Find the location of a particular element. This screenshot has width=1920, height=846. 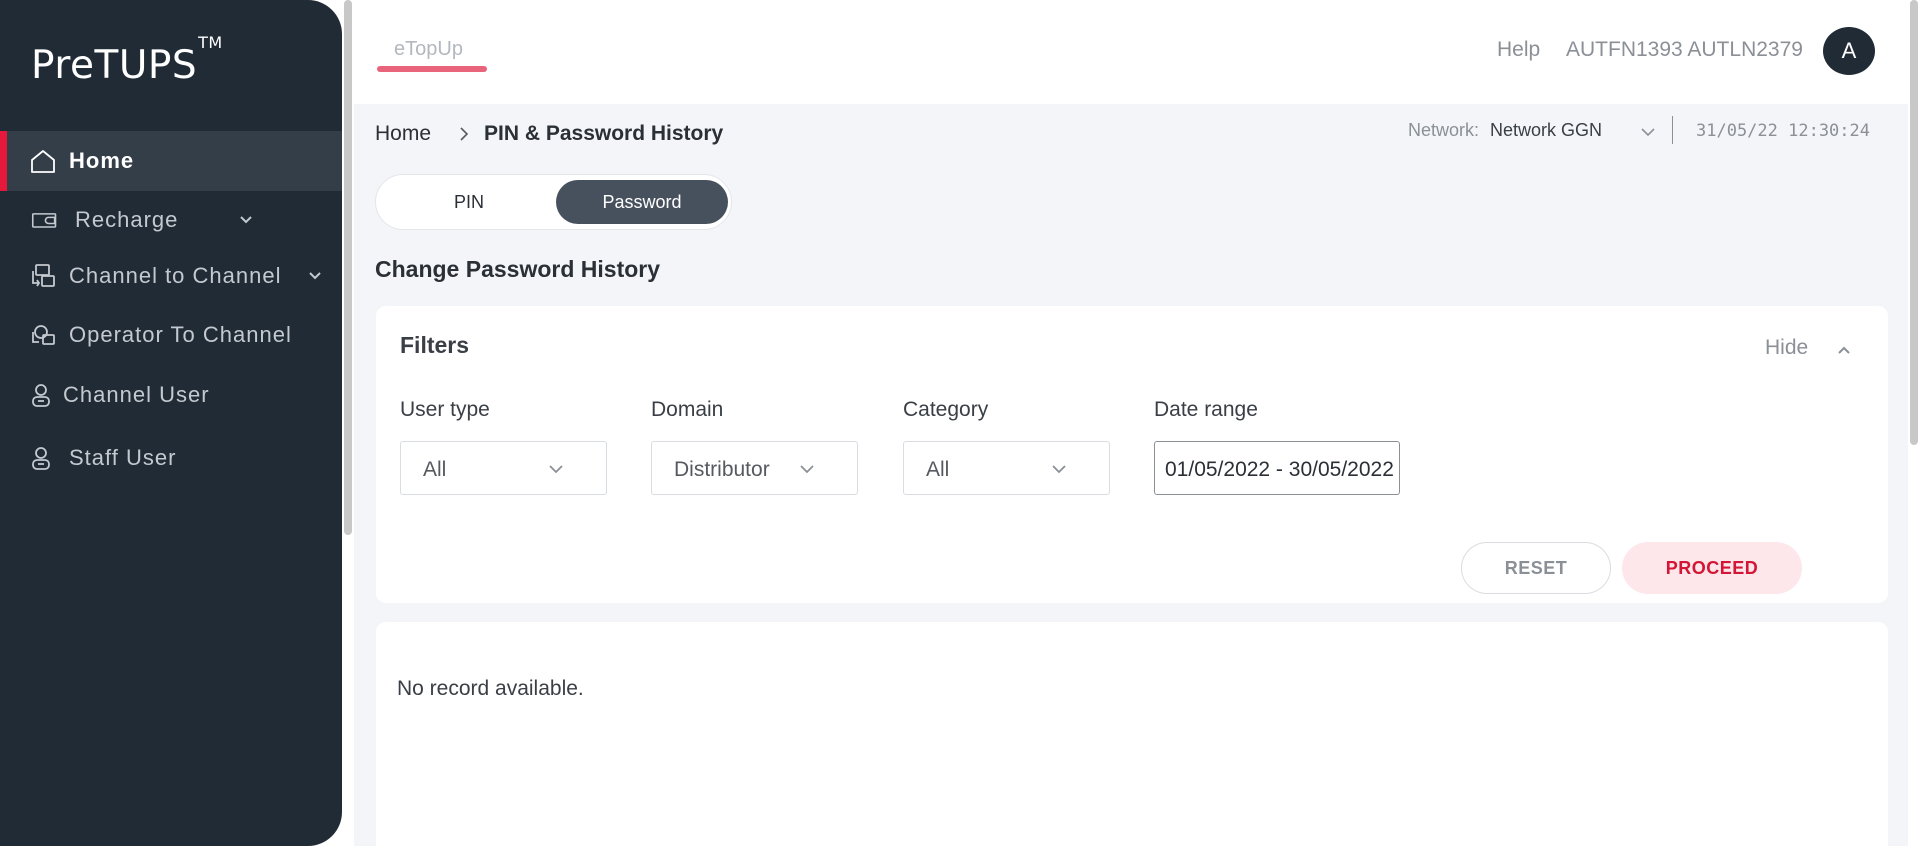

reset-button: RESET is located at coordinates (1536, 568).